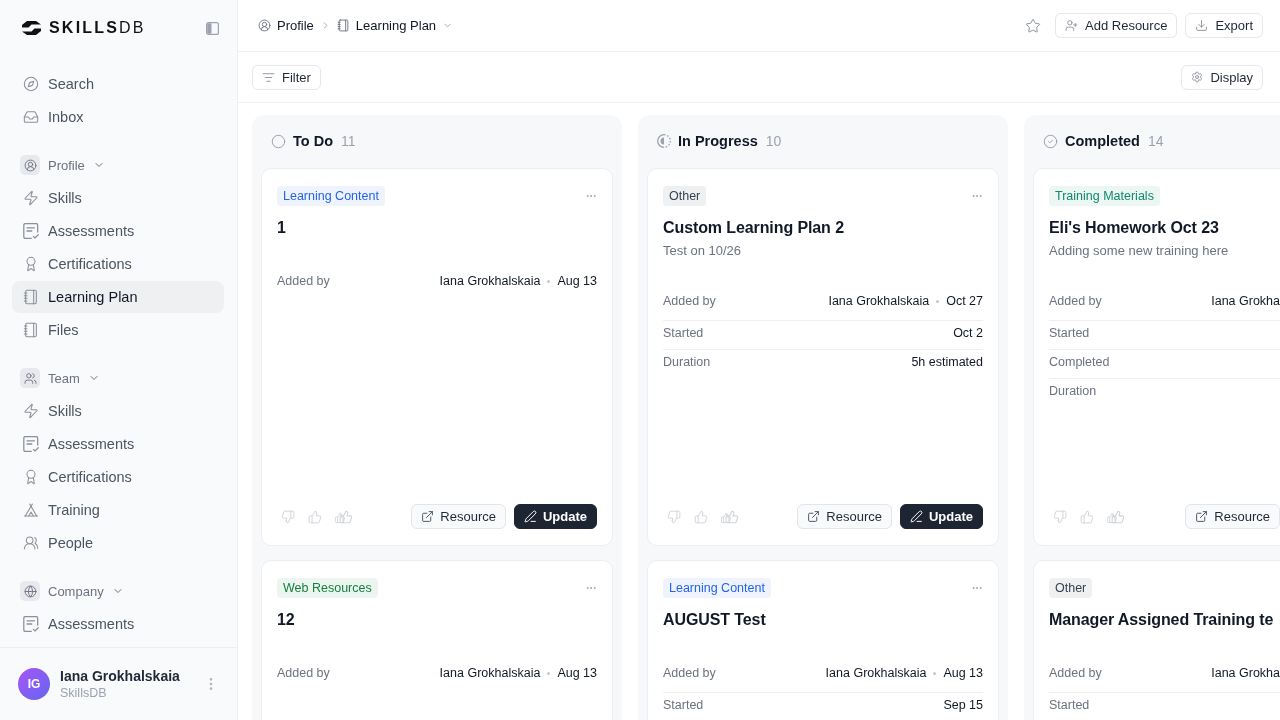 Image resolution: width=1280 pixels, height=720 pixels. What do you see at coordinates (31, 543) in the screenshot?
I see `users-icon` at bounding box center [31, 543].